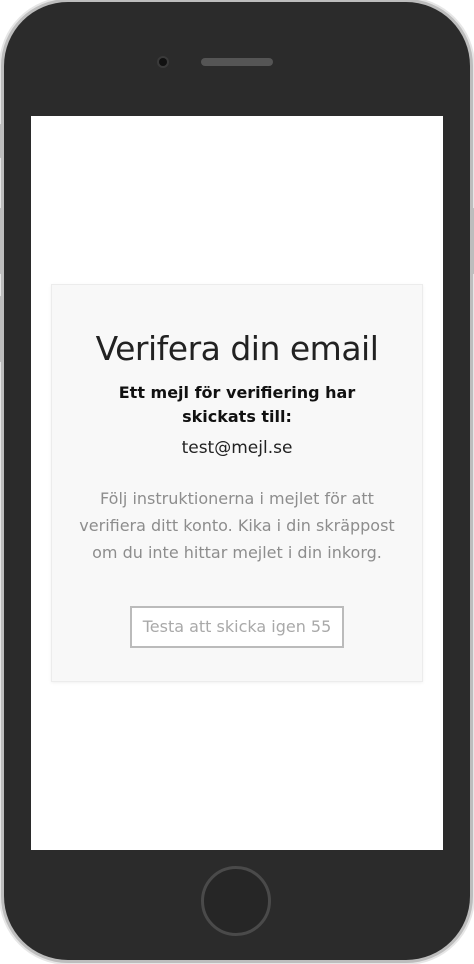 This screenshot has height=964, width=474. Describe the element at coordinates (1, 329) in the screenshot. I see `volume-down-button` at that location.